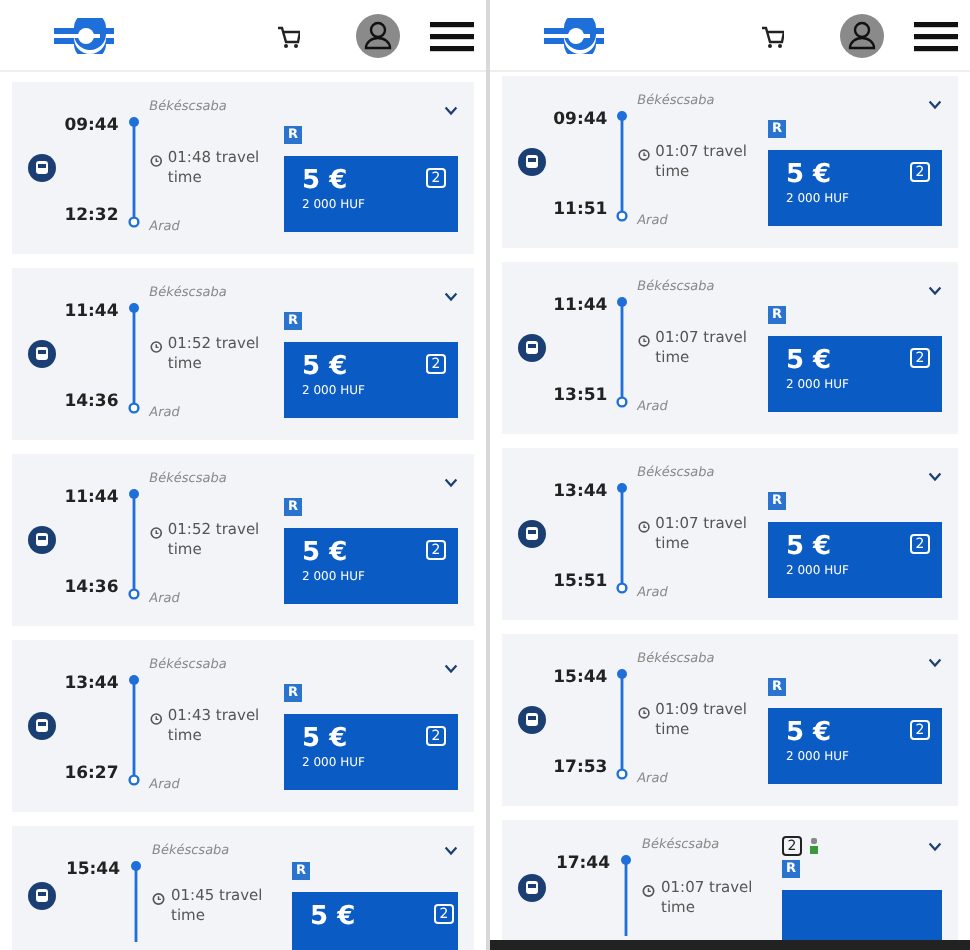 The height and width of the screenshot is (950, 970). What do you see at coordinates (580, 769) in the screenshot?
I see `arrival-time: 17:53` at bounding box center [580, 769].